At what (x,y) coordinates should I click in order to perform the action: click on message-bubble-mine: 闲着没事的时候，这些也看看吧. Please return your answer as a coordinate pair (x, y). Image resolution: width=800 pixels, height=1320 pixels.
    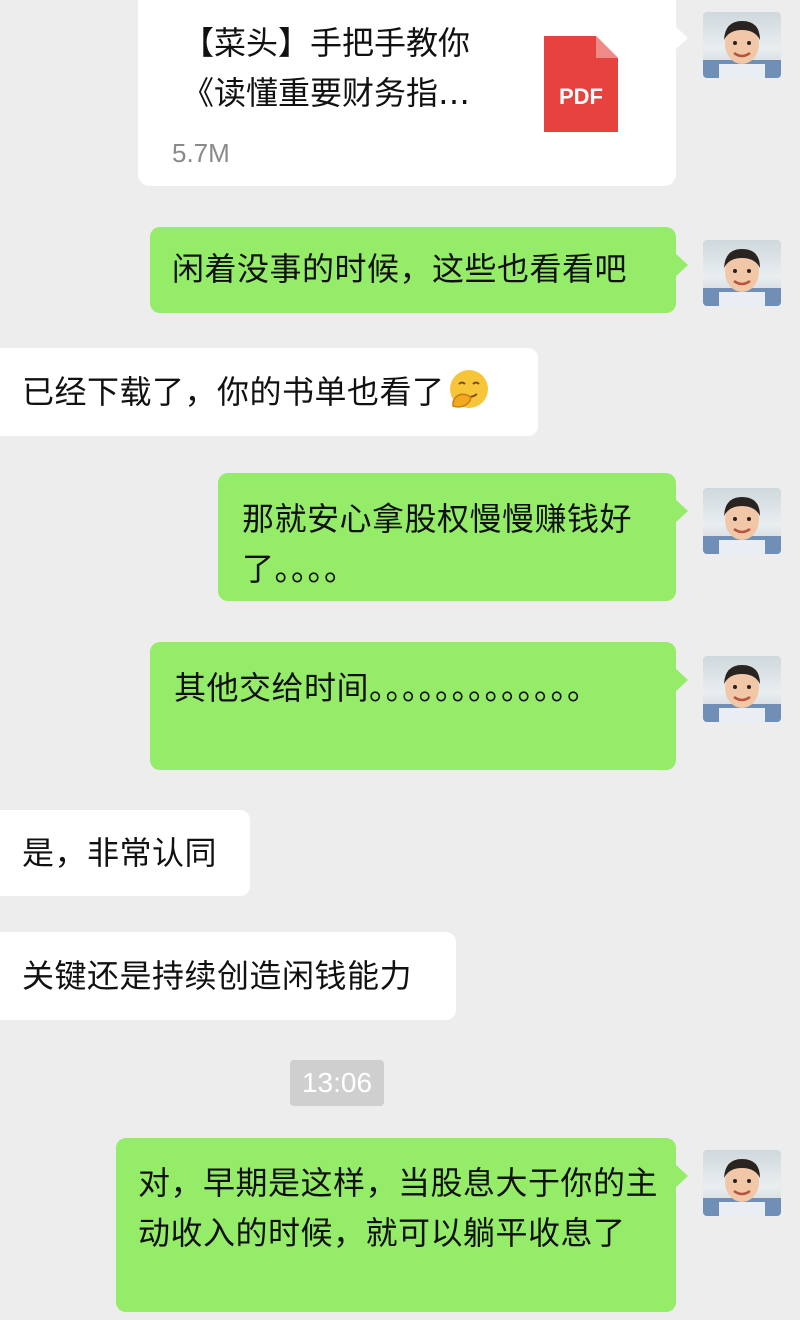
    Looking at the image, I should click on (419, 270).